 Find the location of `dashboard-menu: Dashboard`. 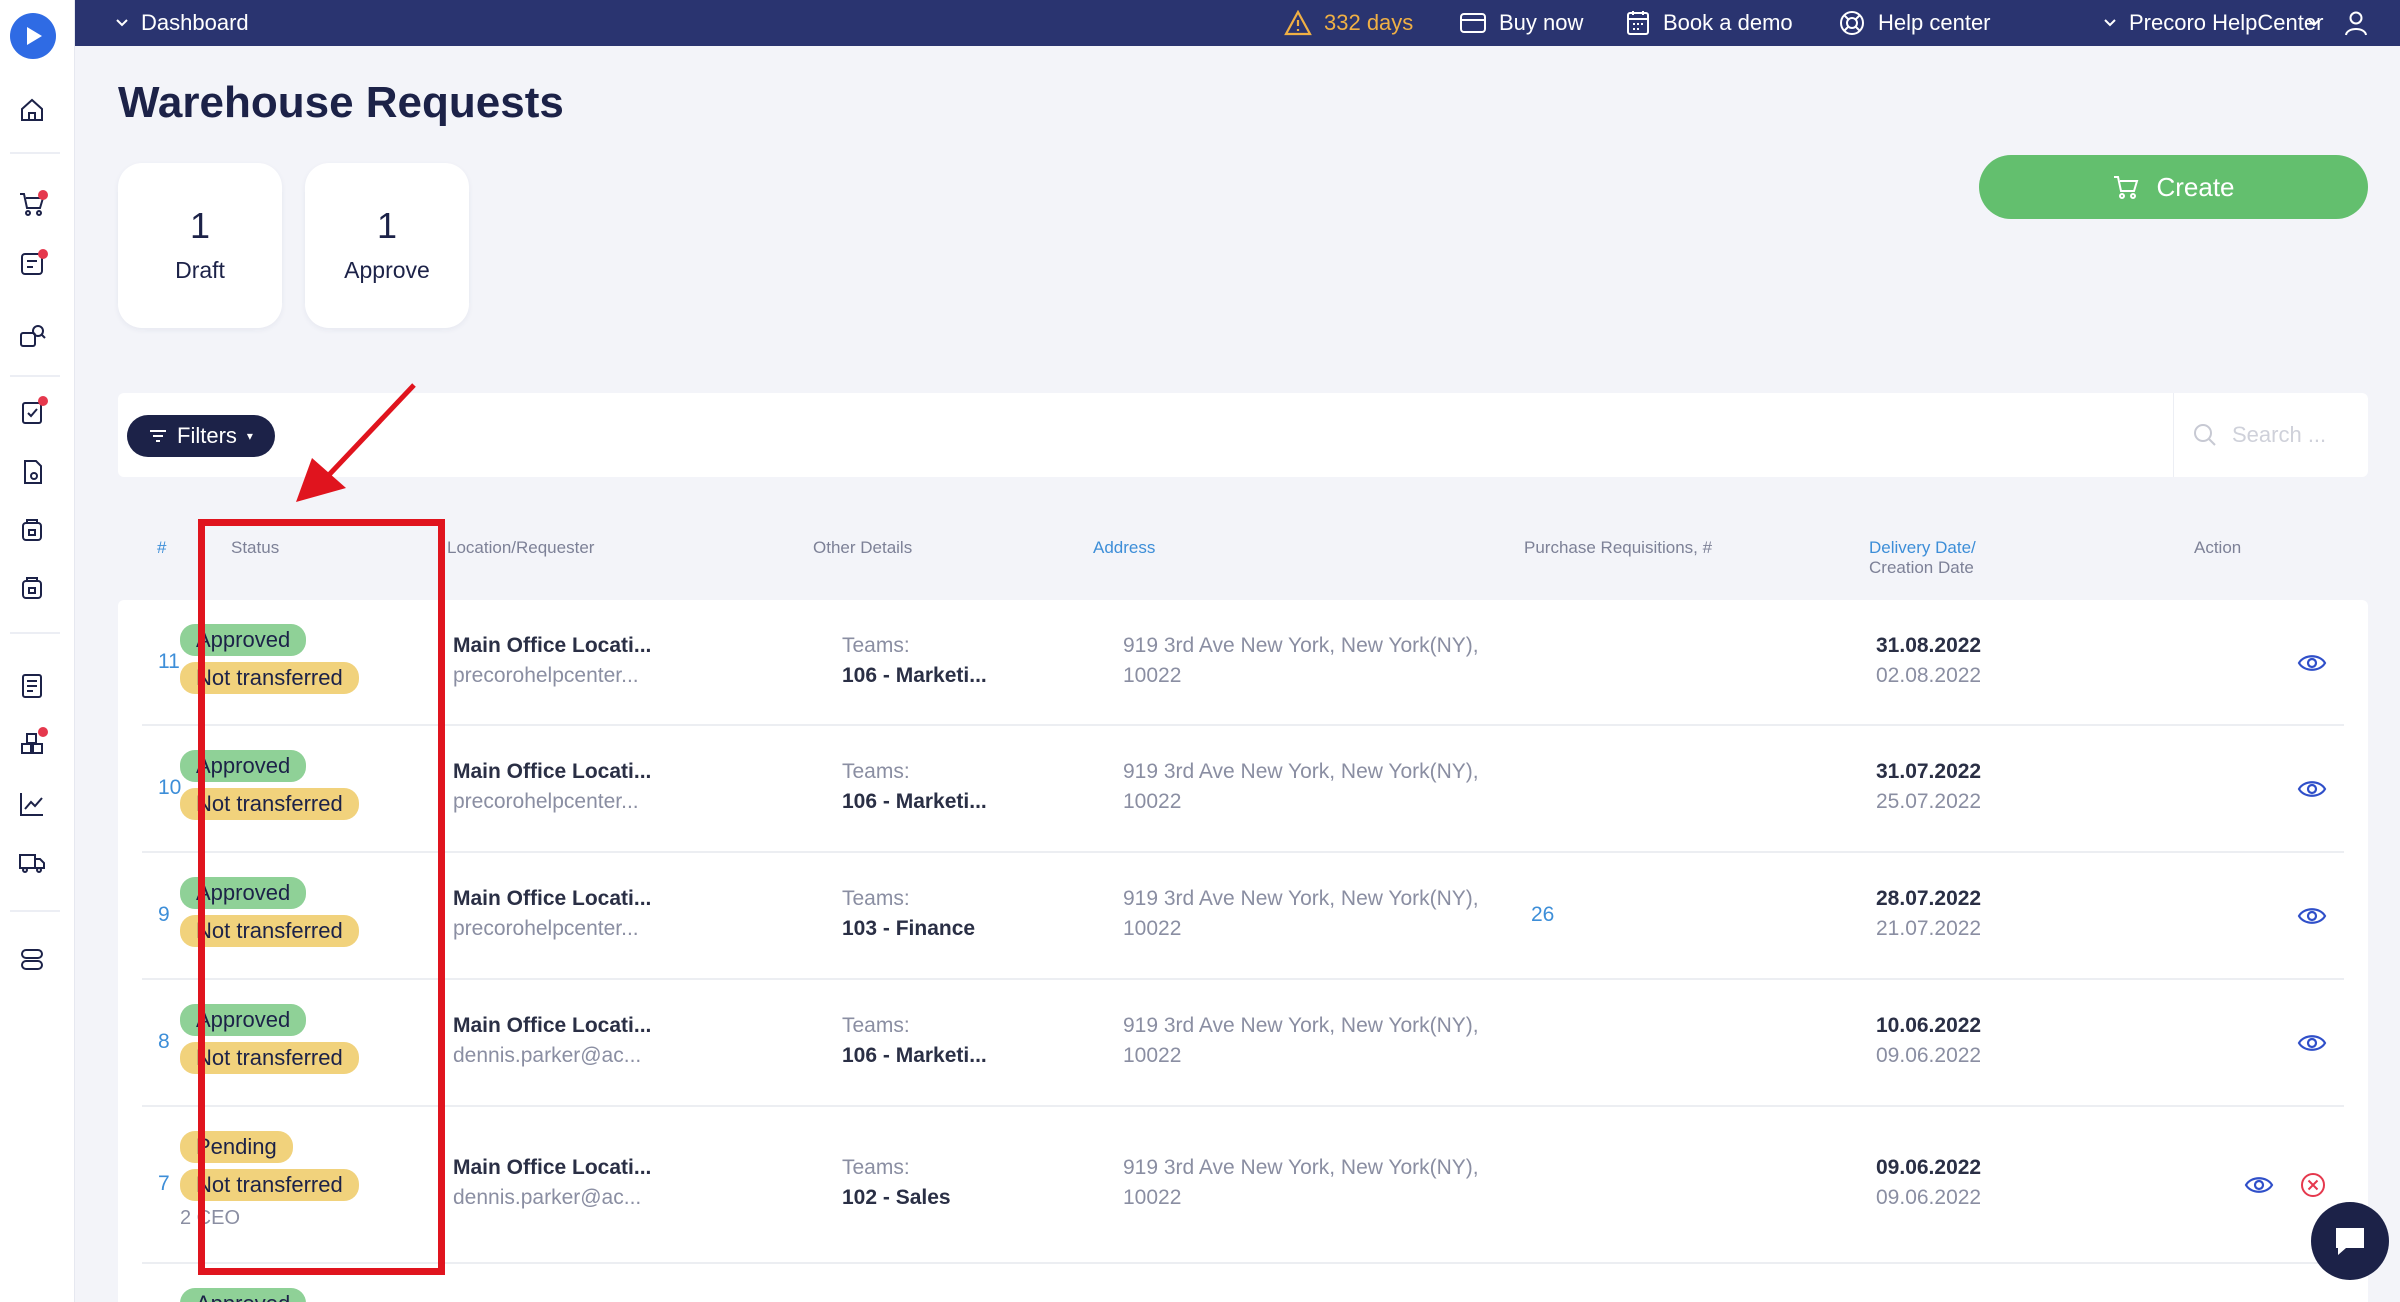

dashboard-menu: Dashboard is located at coordinates (182, 23).